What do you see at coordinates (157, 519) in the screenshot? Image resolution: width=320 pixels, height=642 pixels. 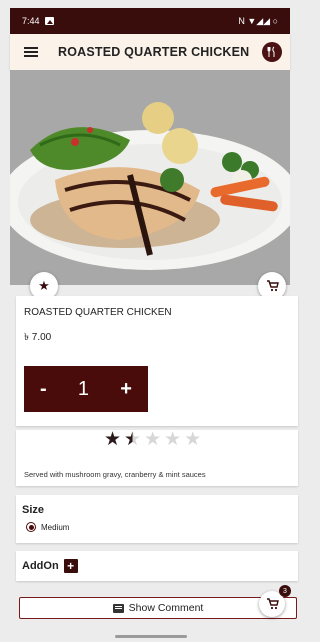 I see `size-card` at bounding box center [157, 519].